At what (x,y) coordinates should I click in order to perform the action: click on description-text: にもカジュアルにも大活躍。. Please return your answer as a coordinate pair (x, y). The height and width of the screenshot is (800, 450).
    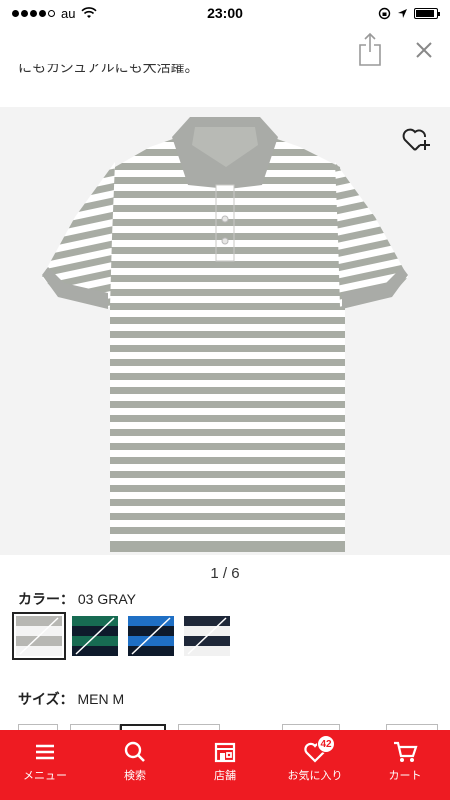
    Looking at the image, I should click on (108, 69).